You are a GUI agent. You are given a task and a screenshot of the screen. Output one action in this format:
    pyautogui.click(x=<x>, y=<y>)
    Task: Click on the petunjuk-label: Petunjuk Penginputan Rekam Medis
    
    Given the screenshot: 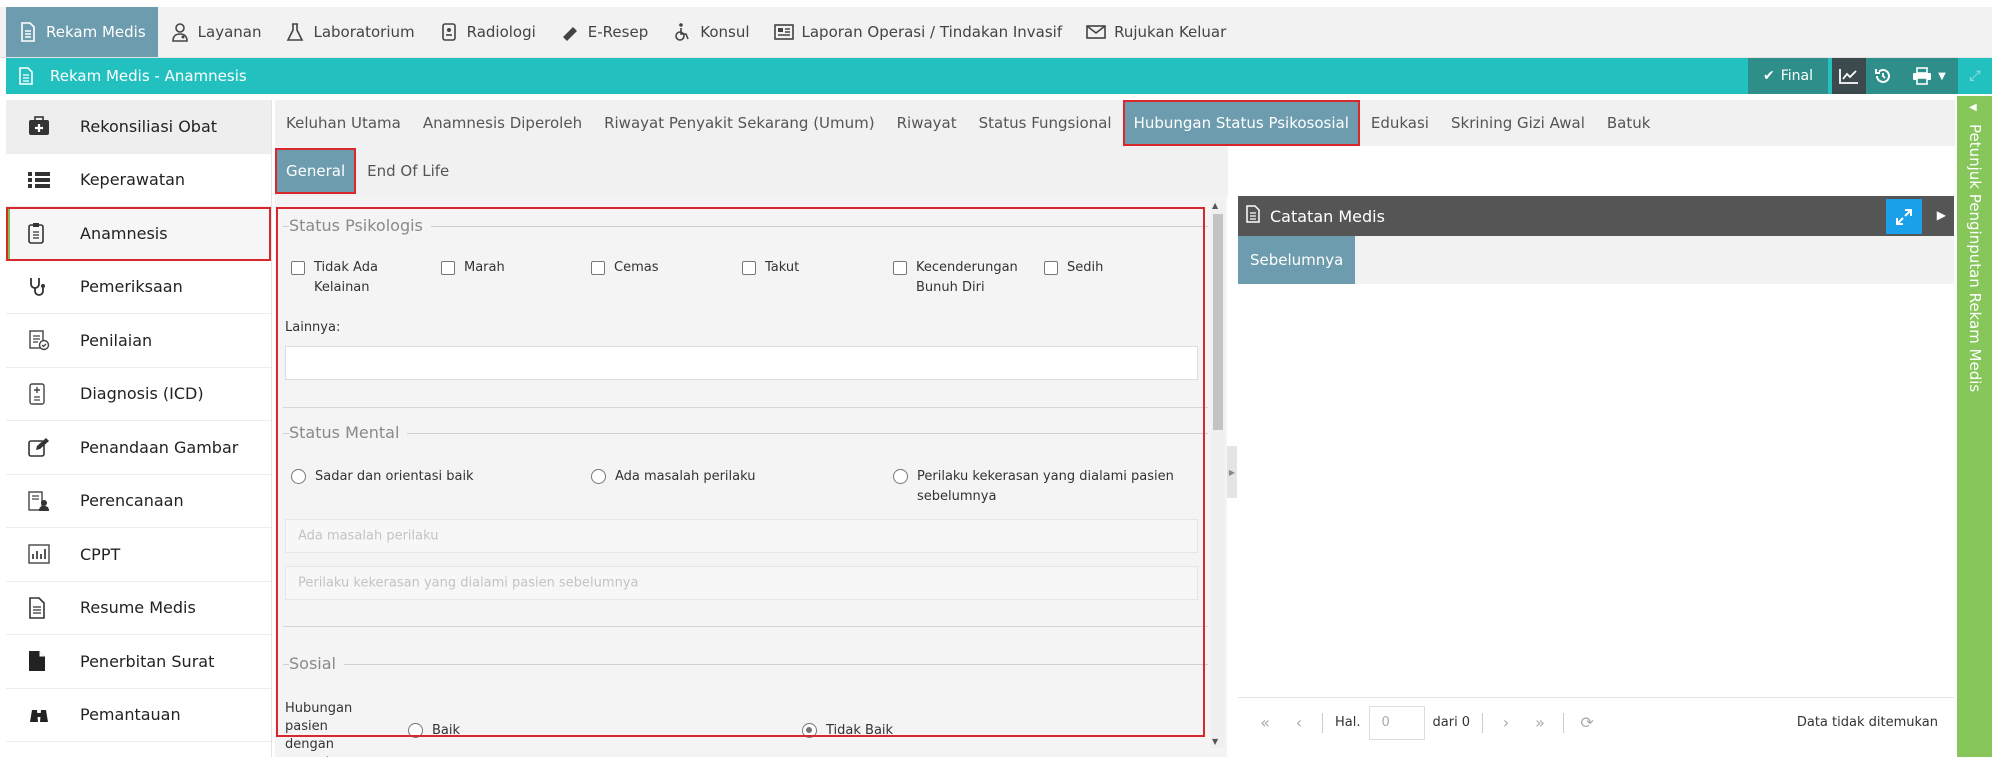 What is the action you would take?
    pyautogui.click(x=1975, y=258)
    